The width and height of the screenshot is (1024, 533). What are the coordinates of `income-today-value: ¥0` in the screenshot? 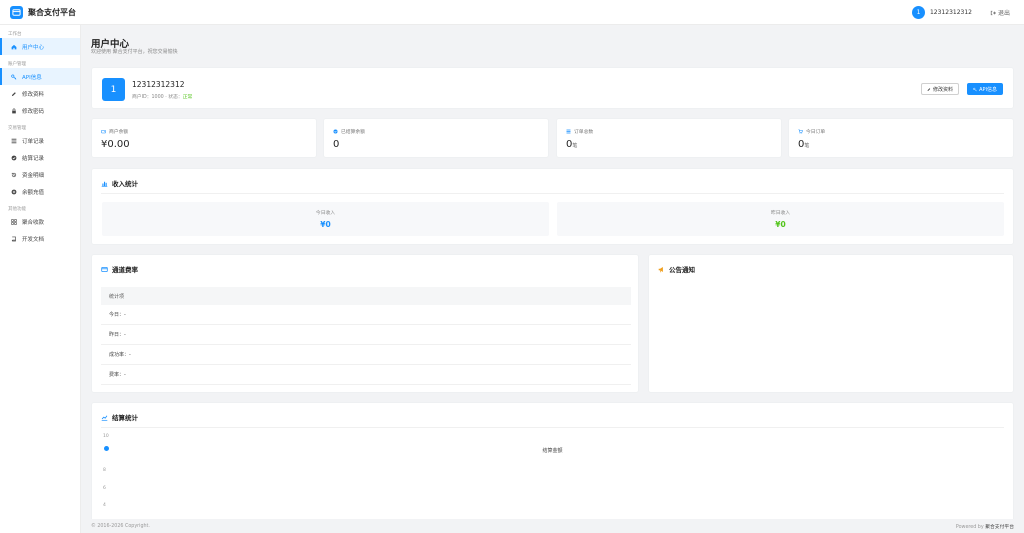 It's located at (325, 224).